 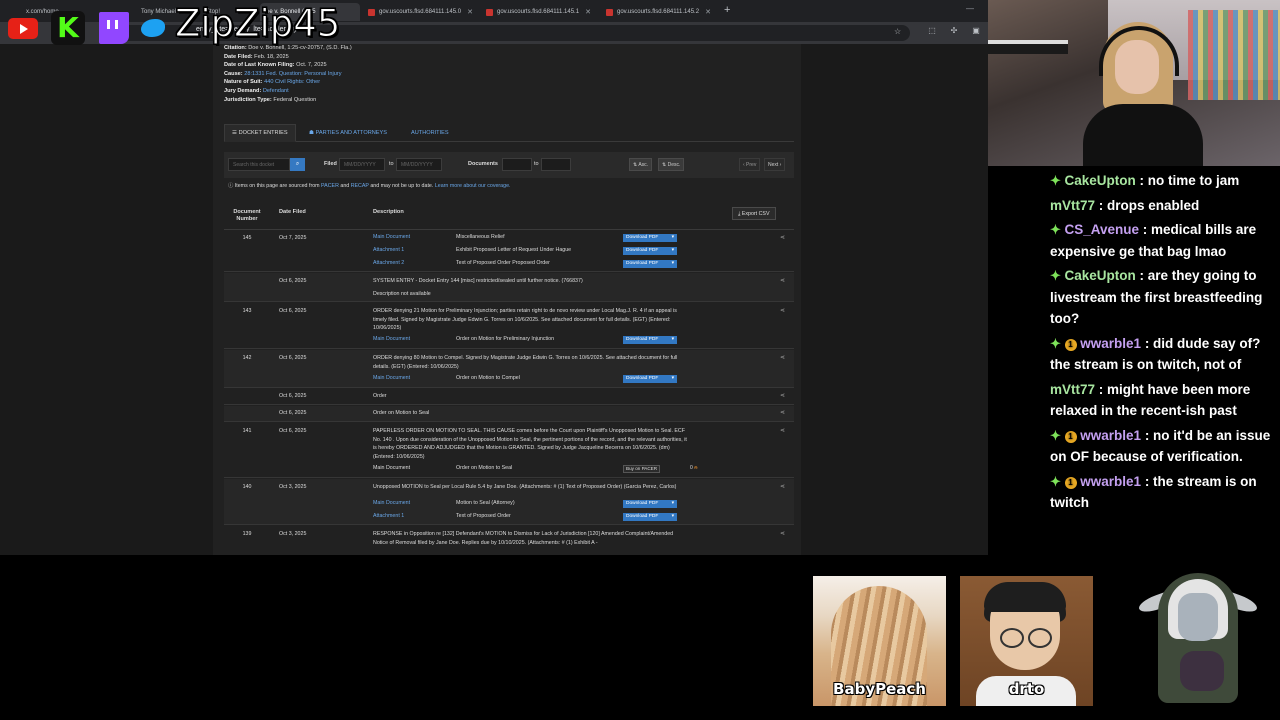 I want to click on pdf-favicon-icon, so click(x=371, y=12).